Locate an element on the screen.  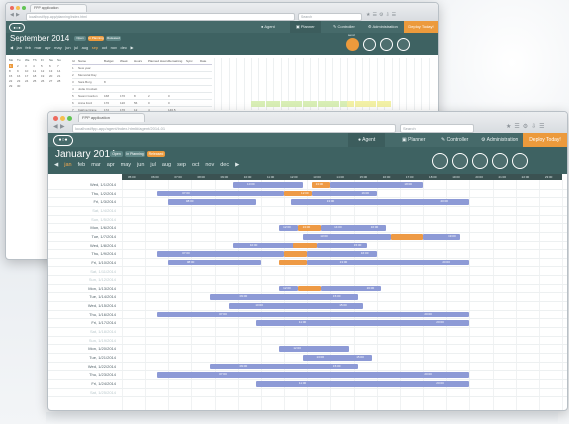
column-header: Week is located at coordinates (124, 61).